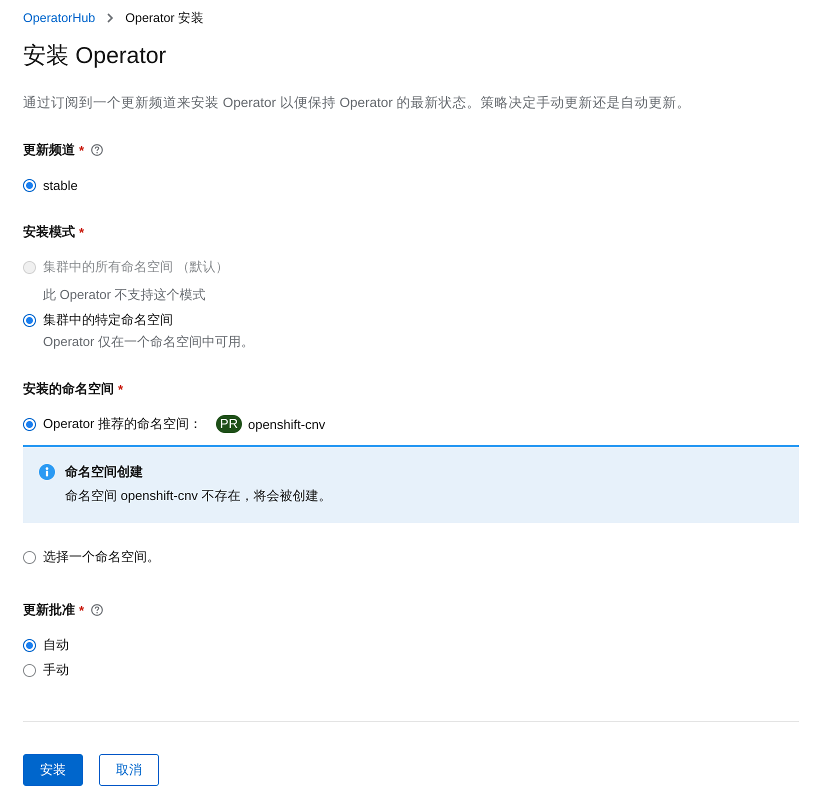 The height and width of the screenshot is (805, 816). Describe the element at coordinates (164, 18) in the screenshot. I see `breadcrumb-current: Operator 安装` at that location.